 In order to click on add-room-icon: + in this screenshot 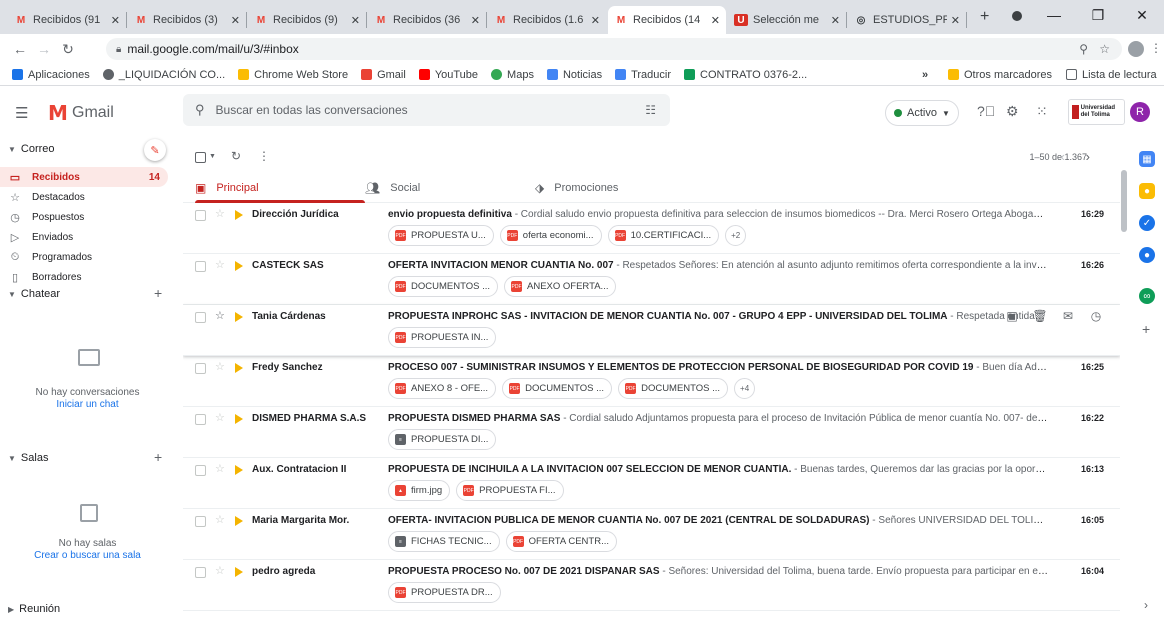, I will do `click(158, 457)`.